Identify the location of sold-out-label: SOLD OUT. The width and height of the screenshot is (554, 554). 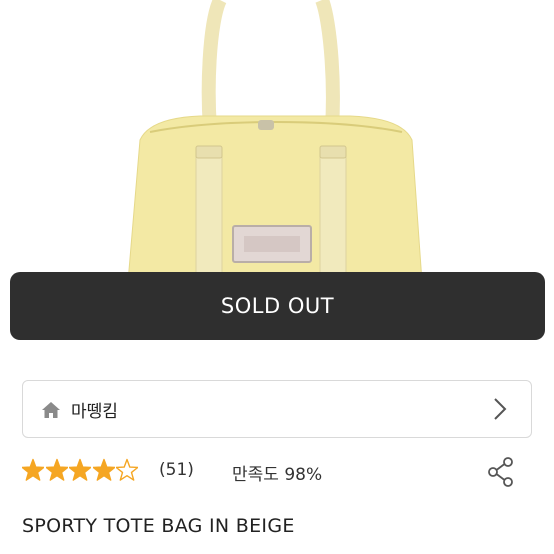
(277, 306).